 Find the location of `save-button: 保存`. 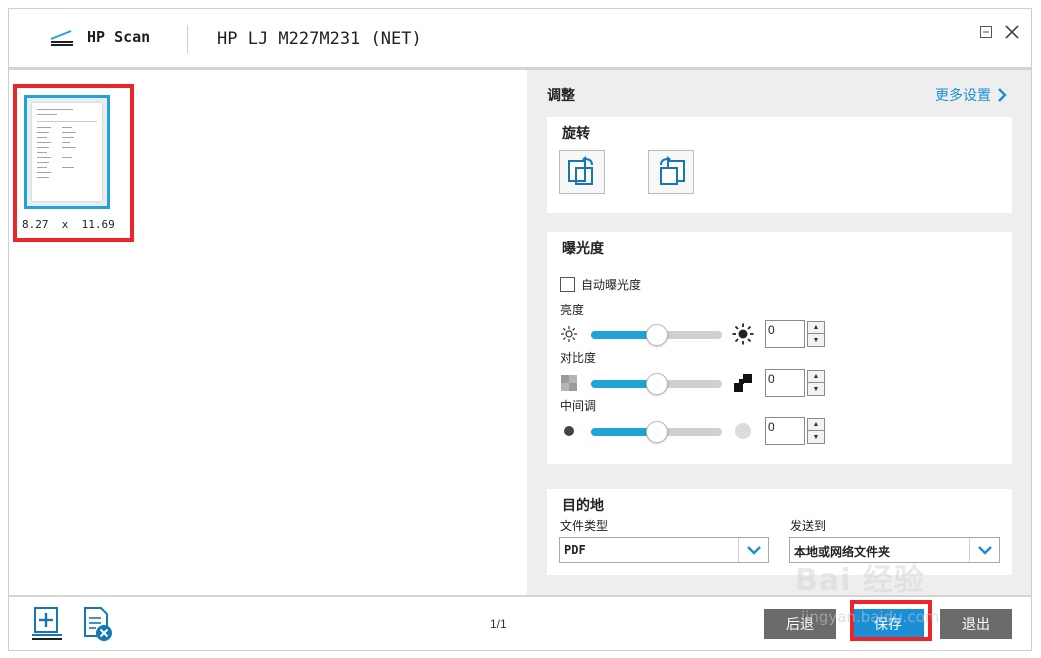

save-button: 保存 is located at coordinates (888, 624).